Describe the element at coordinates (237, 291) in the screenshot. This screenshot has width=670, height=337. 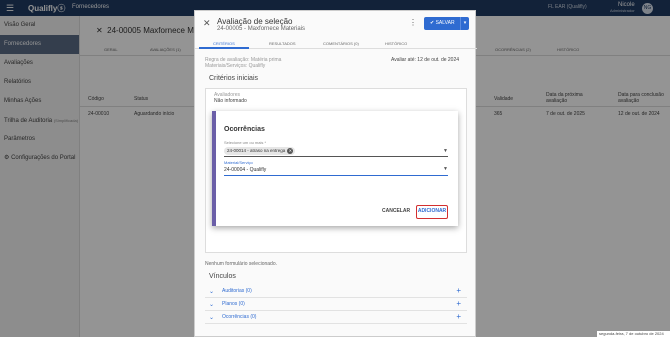
I see `vinculo-label: Auditorias (0)` at that location.